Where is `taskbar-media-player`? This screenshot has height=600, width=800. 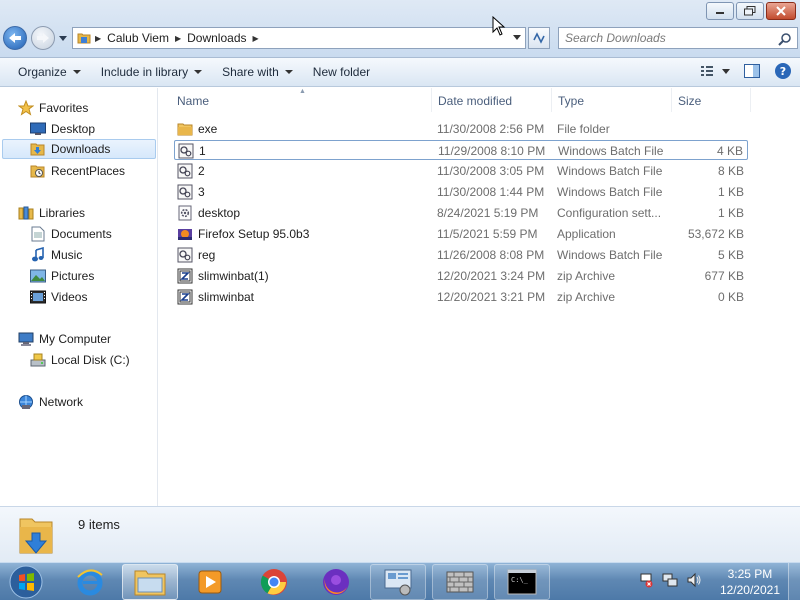 taskbar-media-player is located at coordinates (210, 582).